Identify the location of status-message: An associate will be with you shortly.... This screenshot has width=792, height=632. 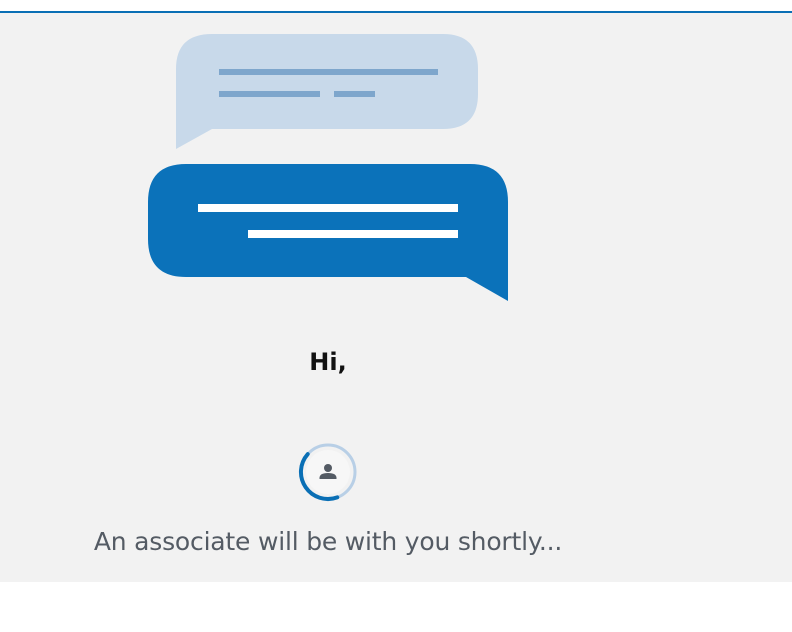
(328, 541).